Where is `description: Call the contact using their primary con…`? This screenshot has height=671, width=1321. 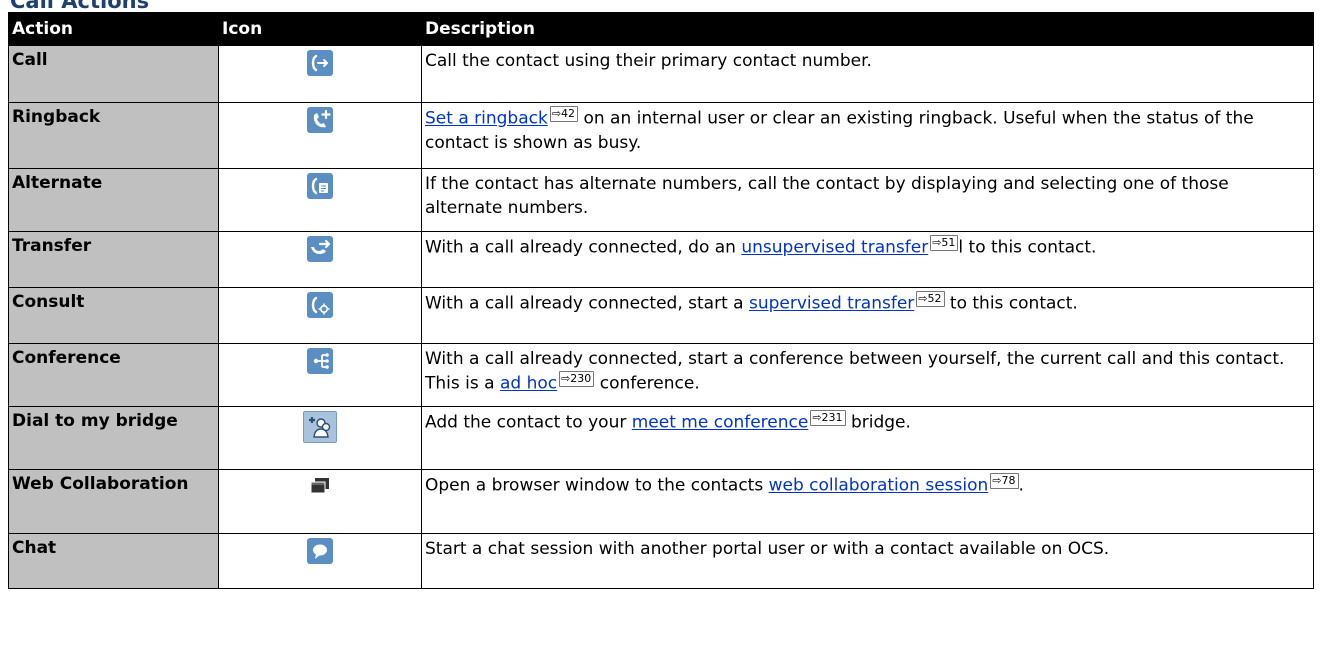
description: Call the contact using their primary con… is located at coordinates (867, 74).